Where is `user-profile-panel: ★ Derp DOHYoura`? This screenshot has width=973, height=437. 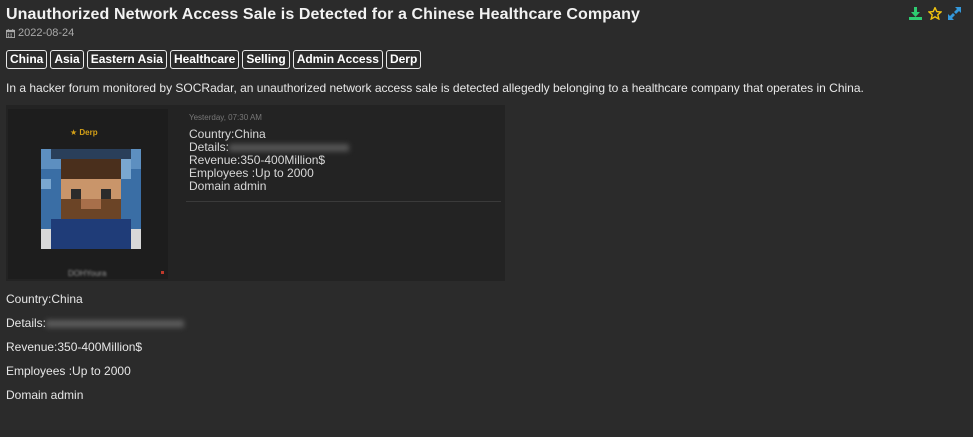 user-profile-panel: ★ Derp DOHYoura is located at coordinates (88, 194).